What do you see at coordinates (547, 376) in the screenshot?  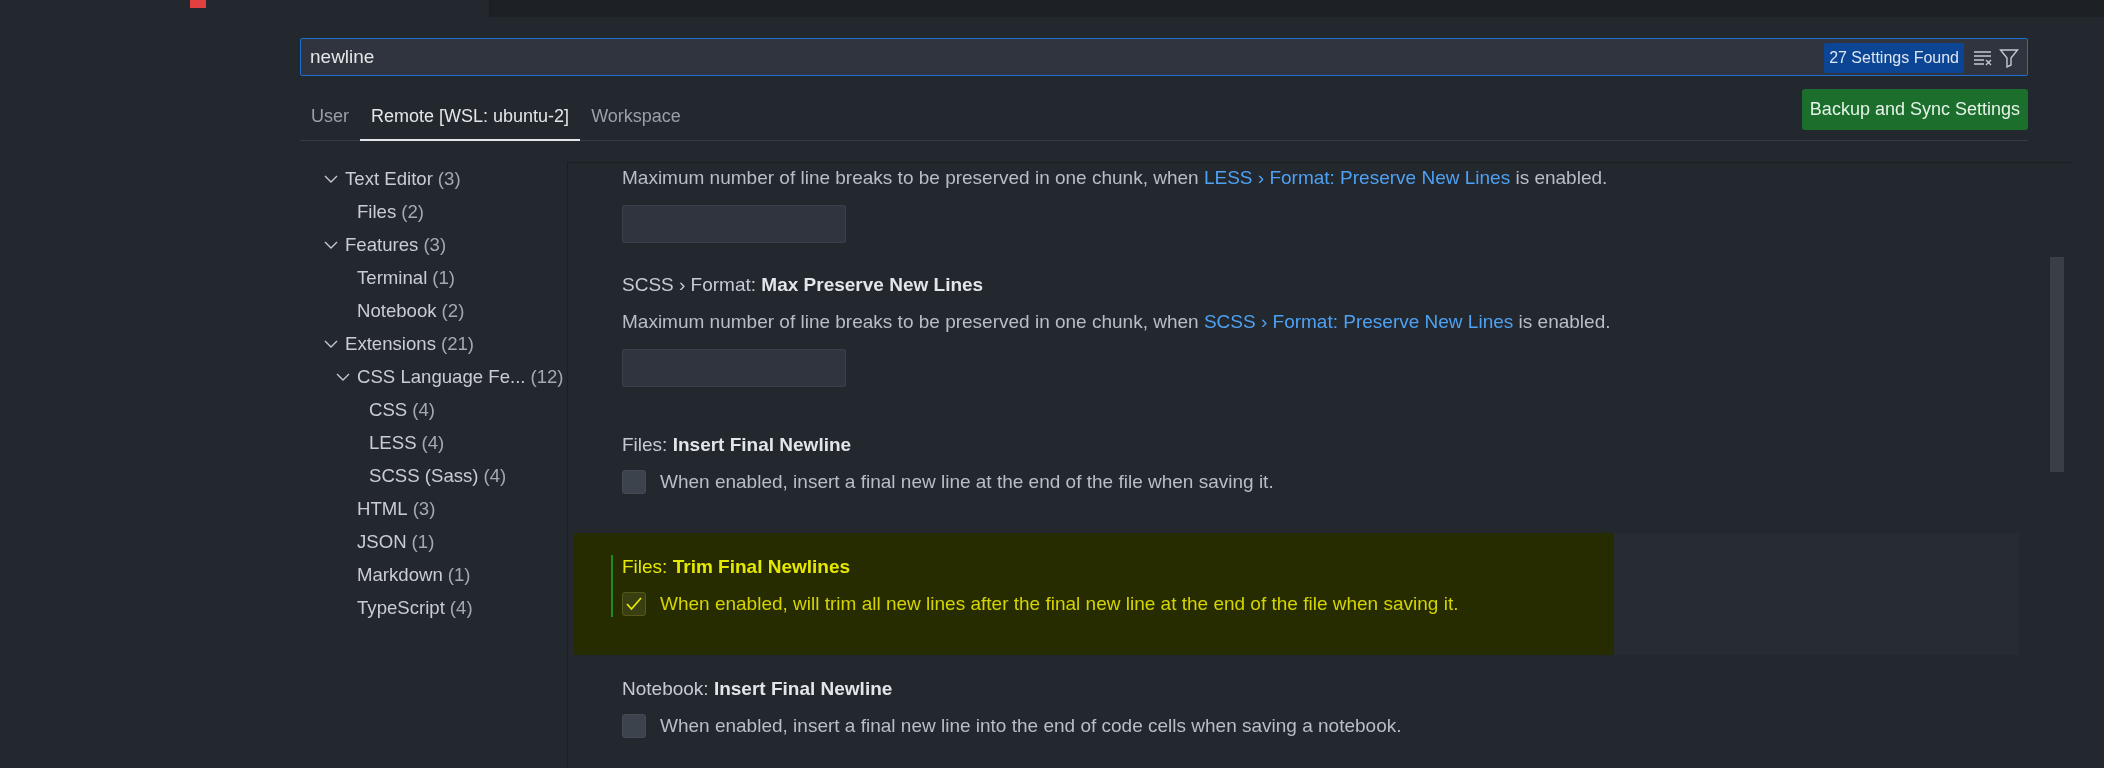 I see `item-count: (12)` at bounding box center [547, 376].